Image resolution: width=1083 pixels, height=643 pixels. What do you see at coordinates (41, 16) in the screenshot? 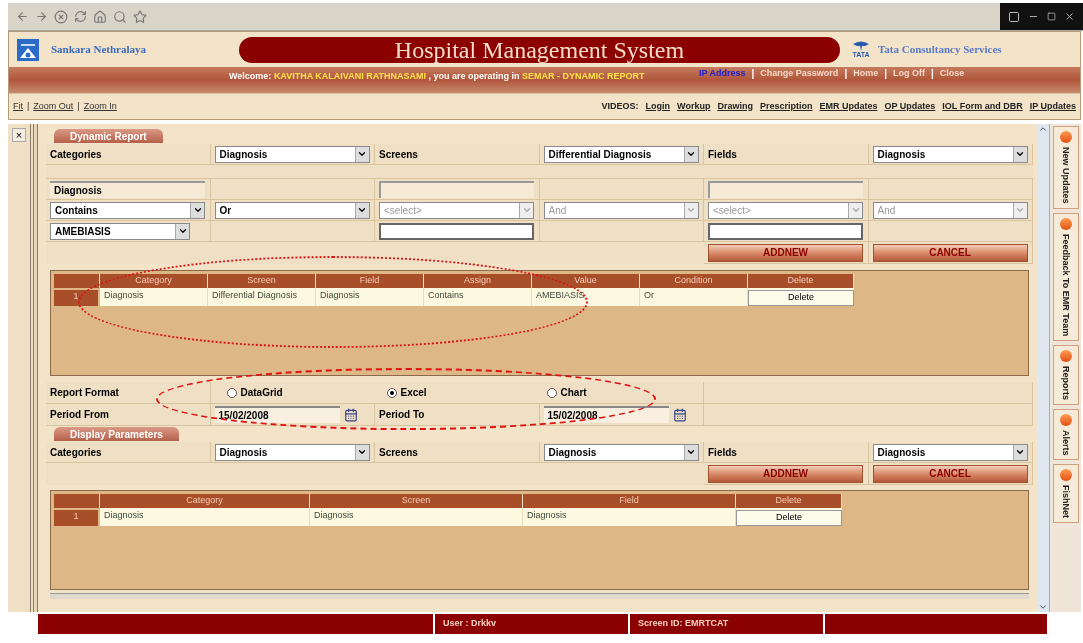
I see `forward-icon` at bounding box center [41, 16].